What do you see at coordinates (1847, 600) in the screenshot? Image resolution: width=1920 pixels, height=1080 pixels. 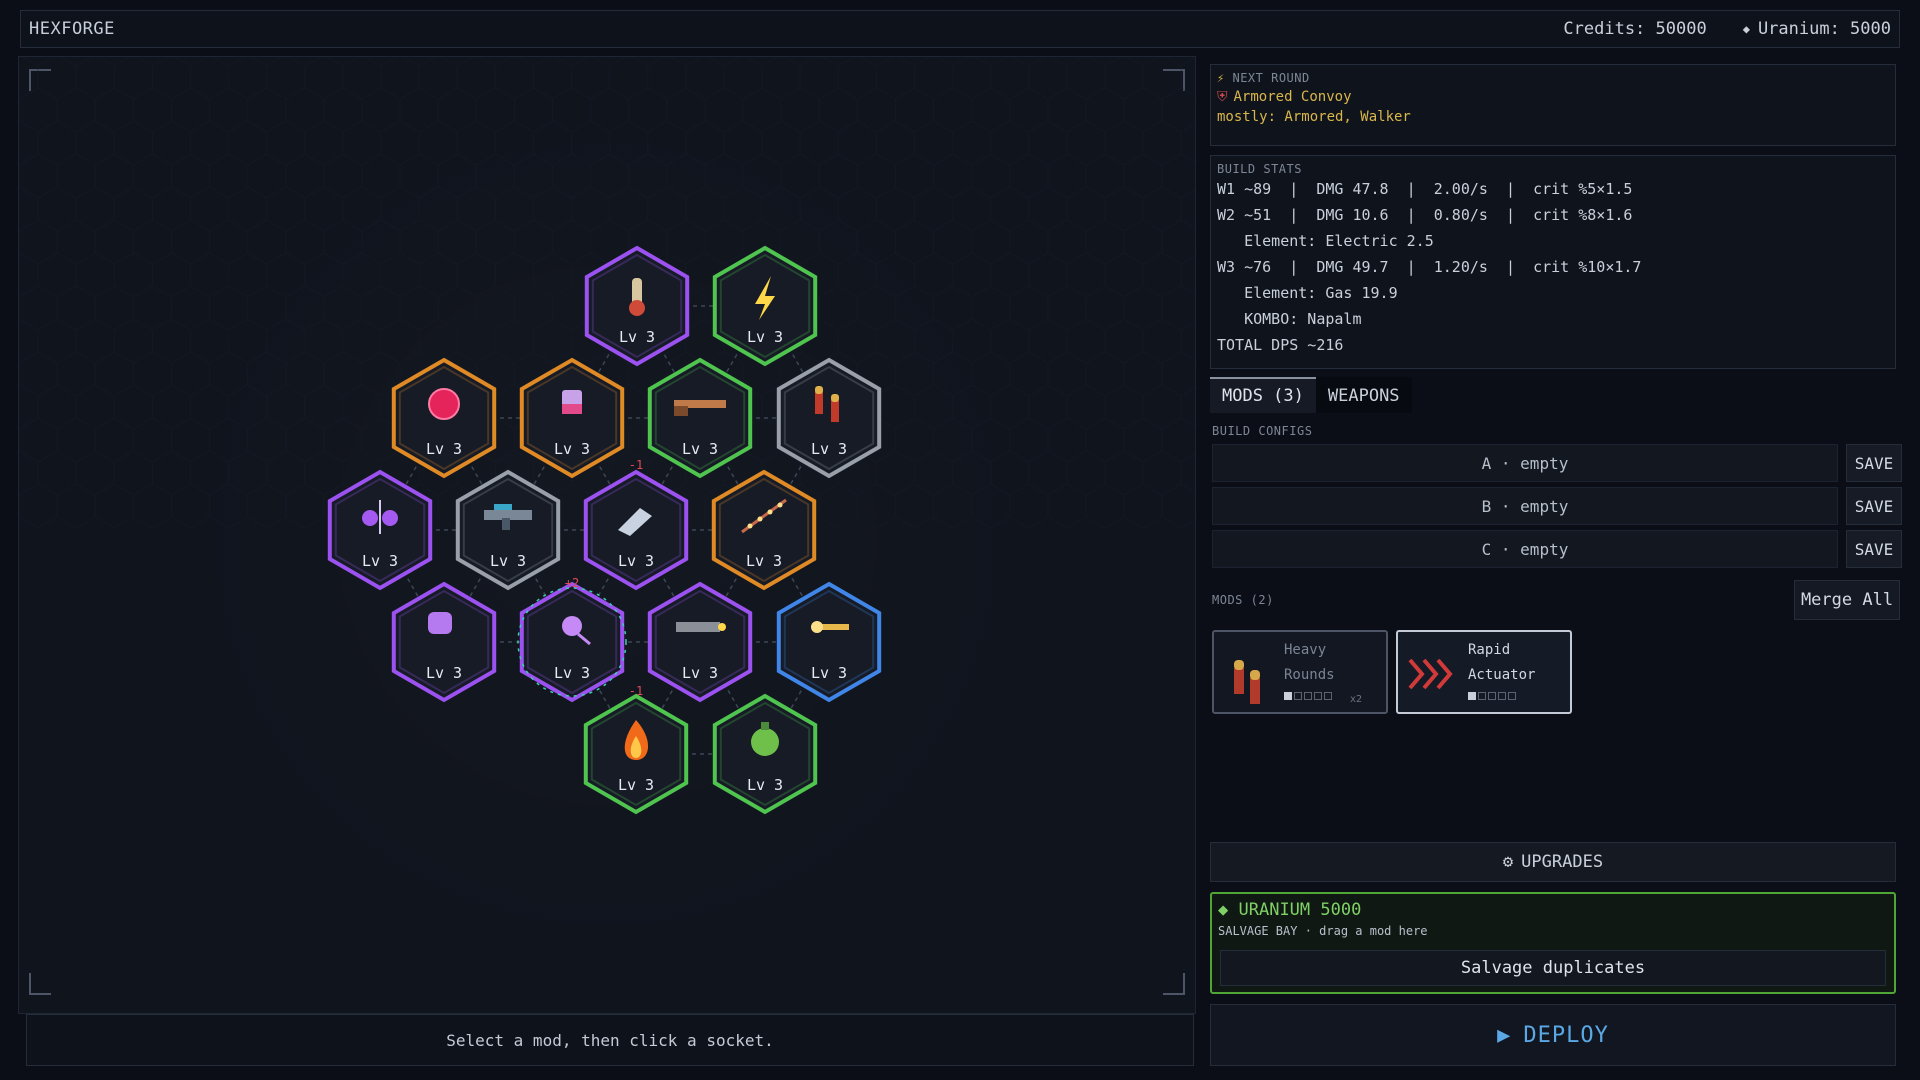 I see `merge-all-button: Merge All` at bounding box center [1847, 600].